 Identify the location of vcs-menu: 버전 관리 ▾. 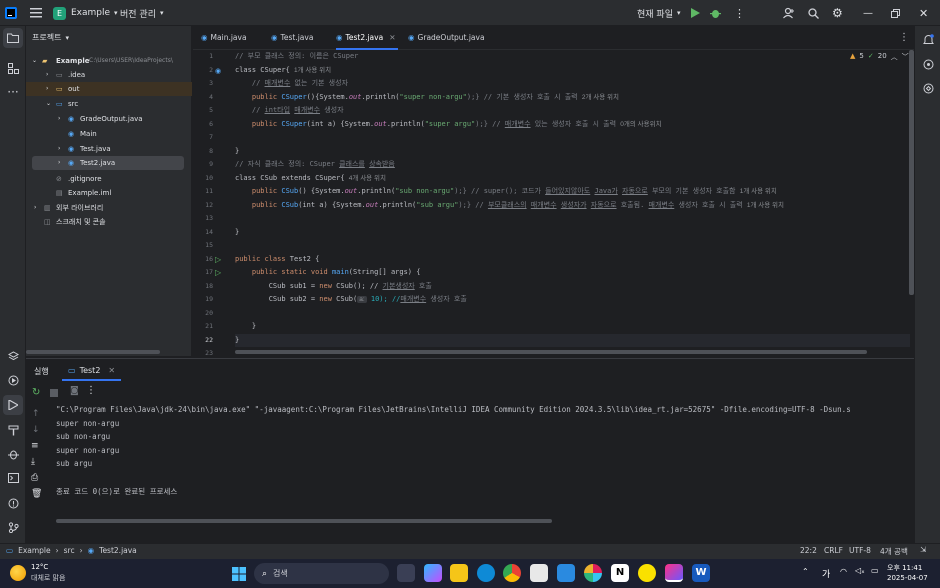
(142, 13).